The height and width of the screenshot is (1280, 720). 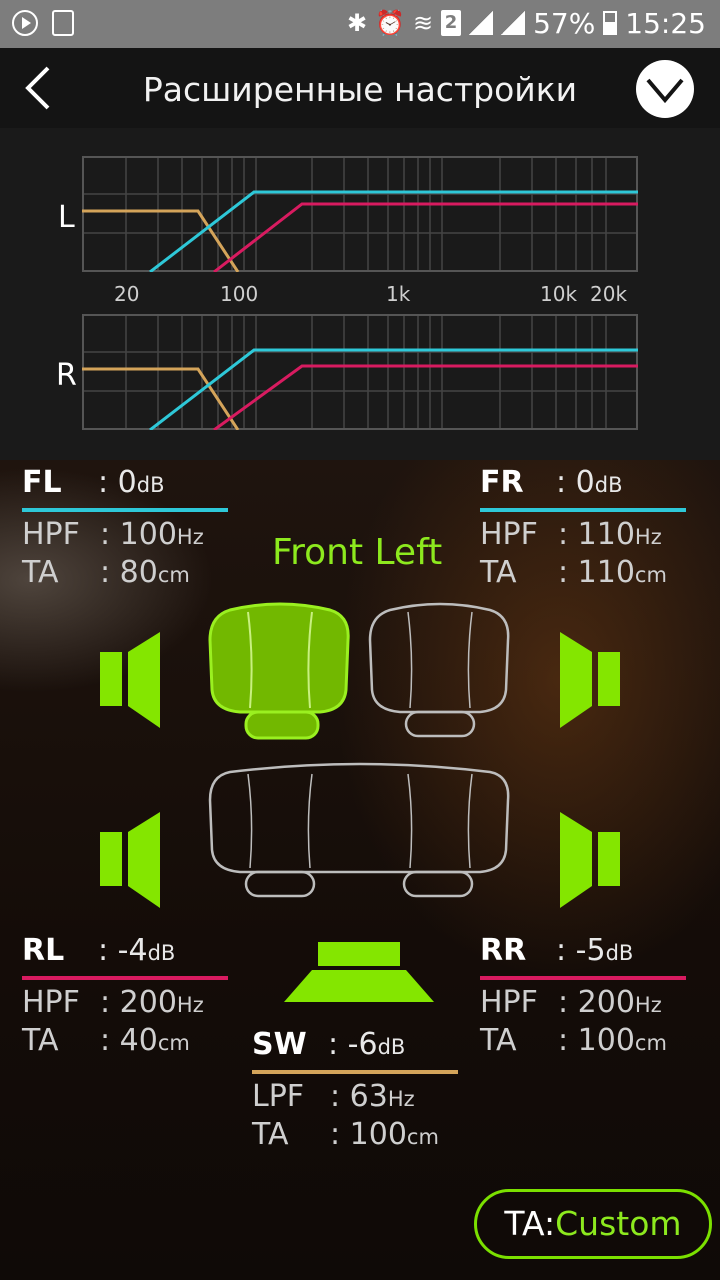 I want to click on wifi-icon: ≋, so click(x=423, y=23).